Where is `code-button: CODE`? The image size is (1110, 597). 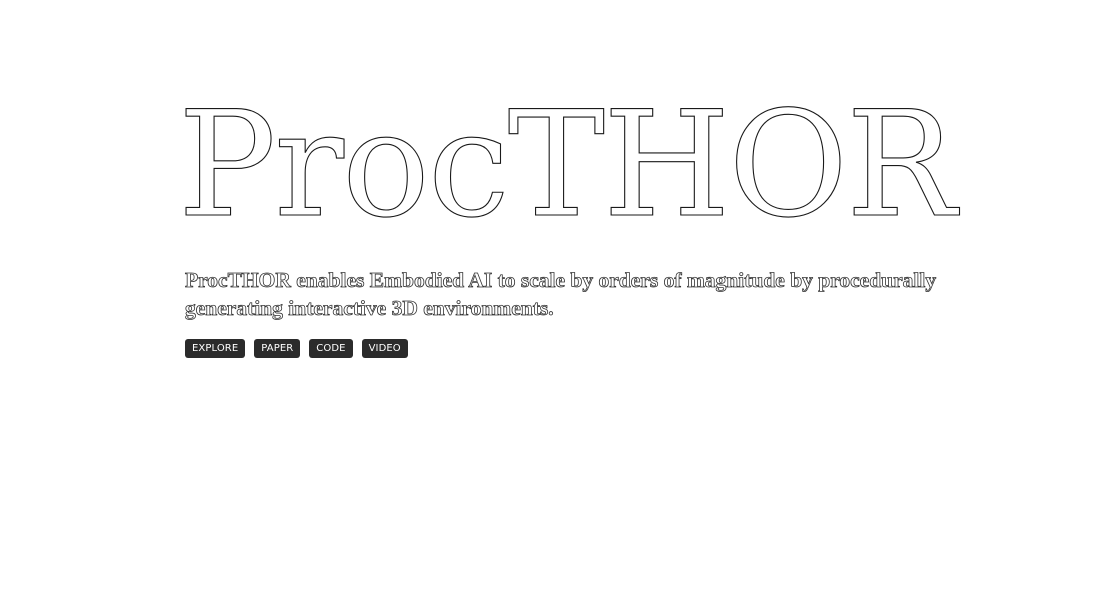 code-button: CODE is located at coordinates (331, 348).